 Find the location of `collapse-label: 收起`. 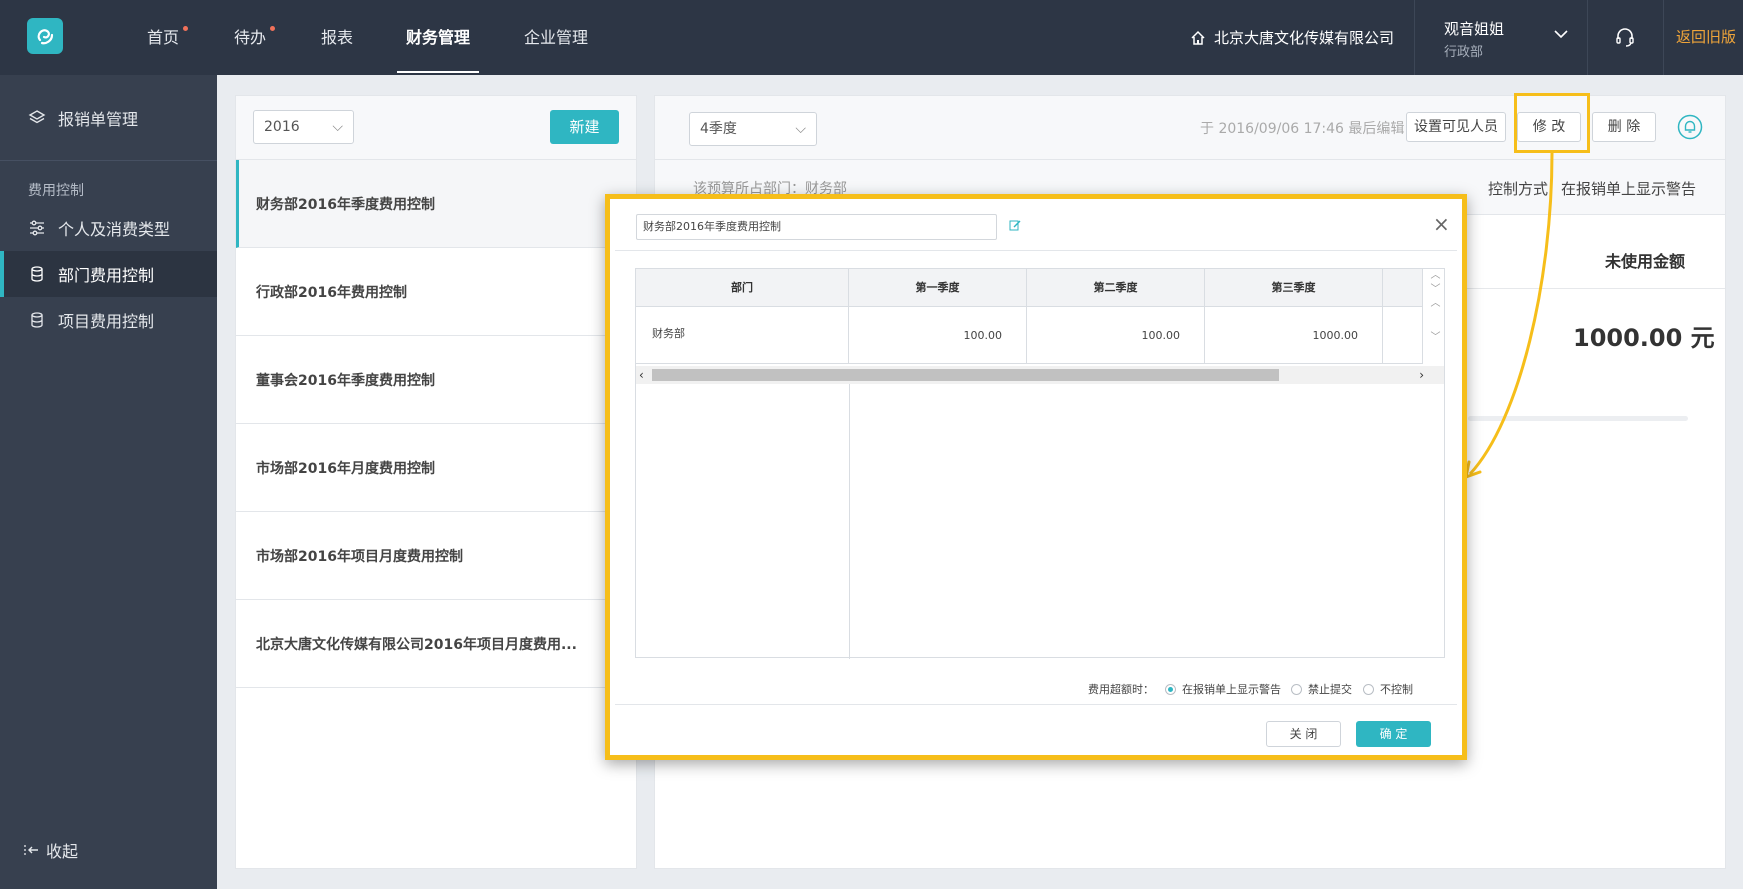

collapse-label: 收起 is located at coordinates (62, 851).